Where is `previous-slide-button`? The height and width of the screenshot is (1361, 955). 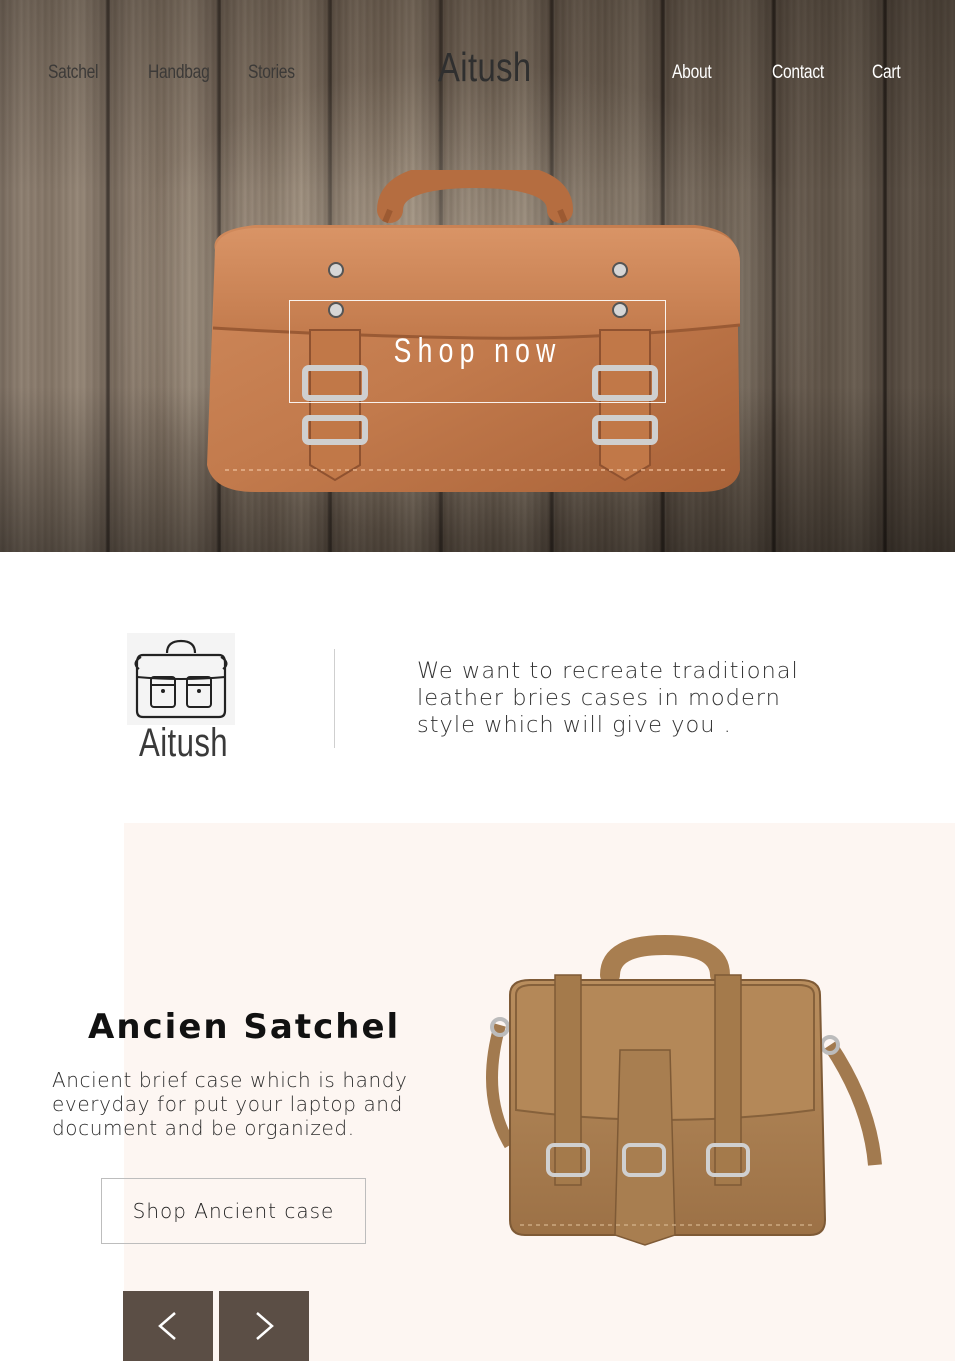
previous-slide-button is located at coordinates (168, 1326).